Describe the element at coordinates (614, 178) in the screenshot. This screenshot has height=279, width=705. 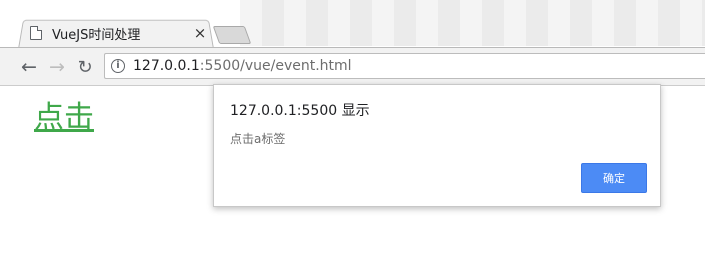
I see `ok-button: 确定` at that location.